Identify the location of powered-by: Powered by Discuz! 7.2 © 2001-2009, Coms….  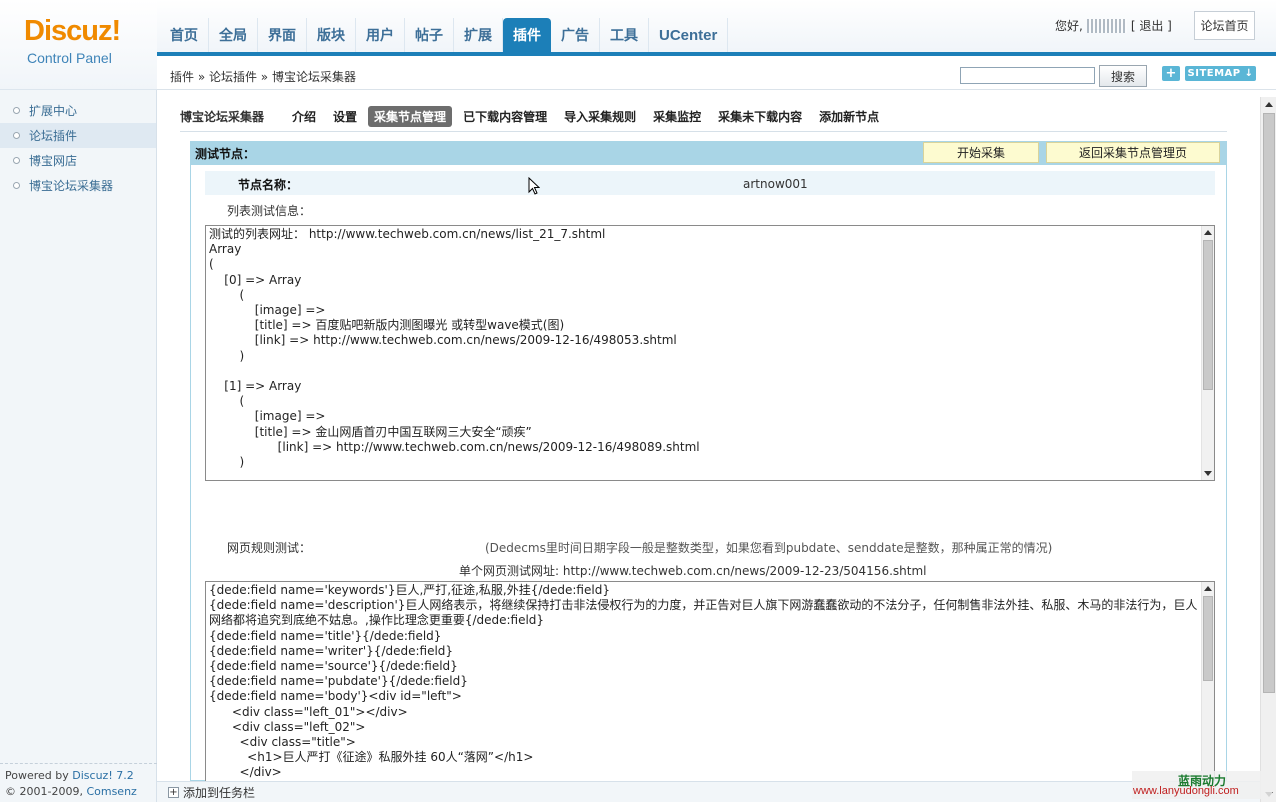
(80, 785).